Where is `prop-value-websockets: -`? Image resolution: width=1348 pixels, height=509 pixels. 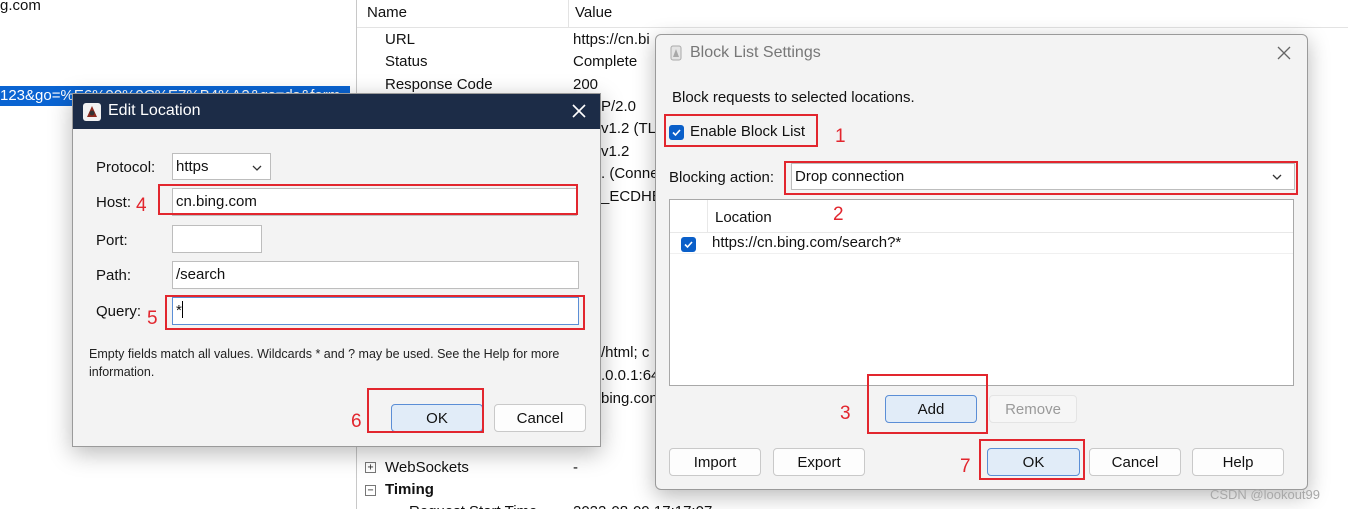 prop-value-websockets: - is located at coordinates (575, 467).